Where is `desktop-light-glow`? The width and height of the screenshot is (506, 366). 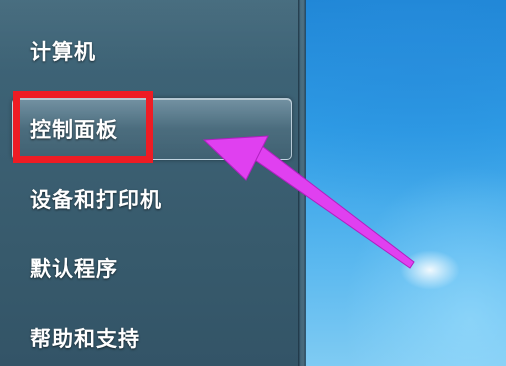
desktop-light-glow is located at coordinates (430, 270).